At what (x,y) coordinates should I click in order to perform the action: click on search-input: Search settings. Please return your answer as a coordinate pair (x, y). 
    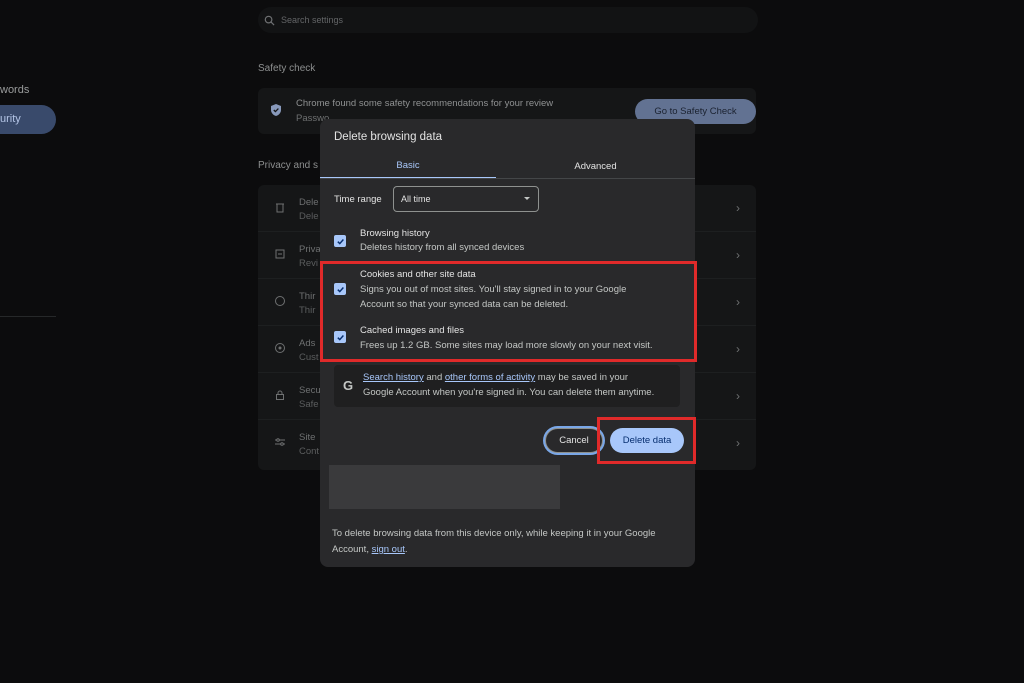
    Looking at the image, I should click on (312, 20).